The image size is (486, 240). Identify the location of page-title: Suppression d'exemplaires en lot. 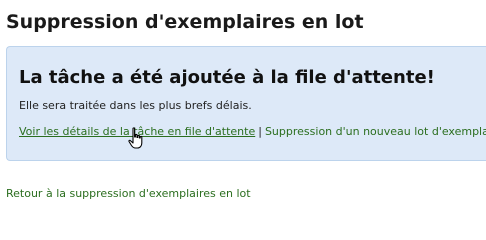
(185, 22).